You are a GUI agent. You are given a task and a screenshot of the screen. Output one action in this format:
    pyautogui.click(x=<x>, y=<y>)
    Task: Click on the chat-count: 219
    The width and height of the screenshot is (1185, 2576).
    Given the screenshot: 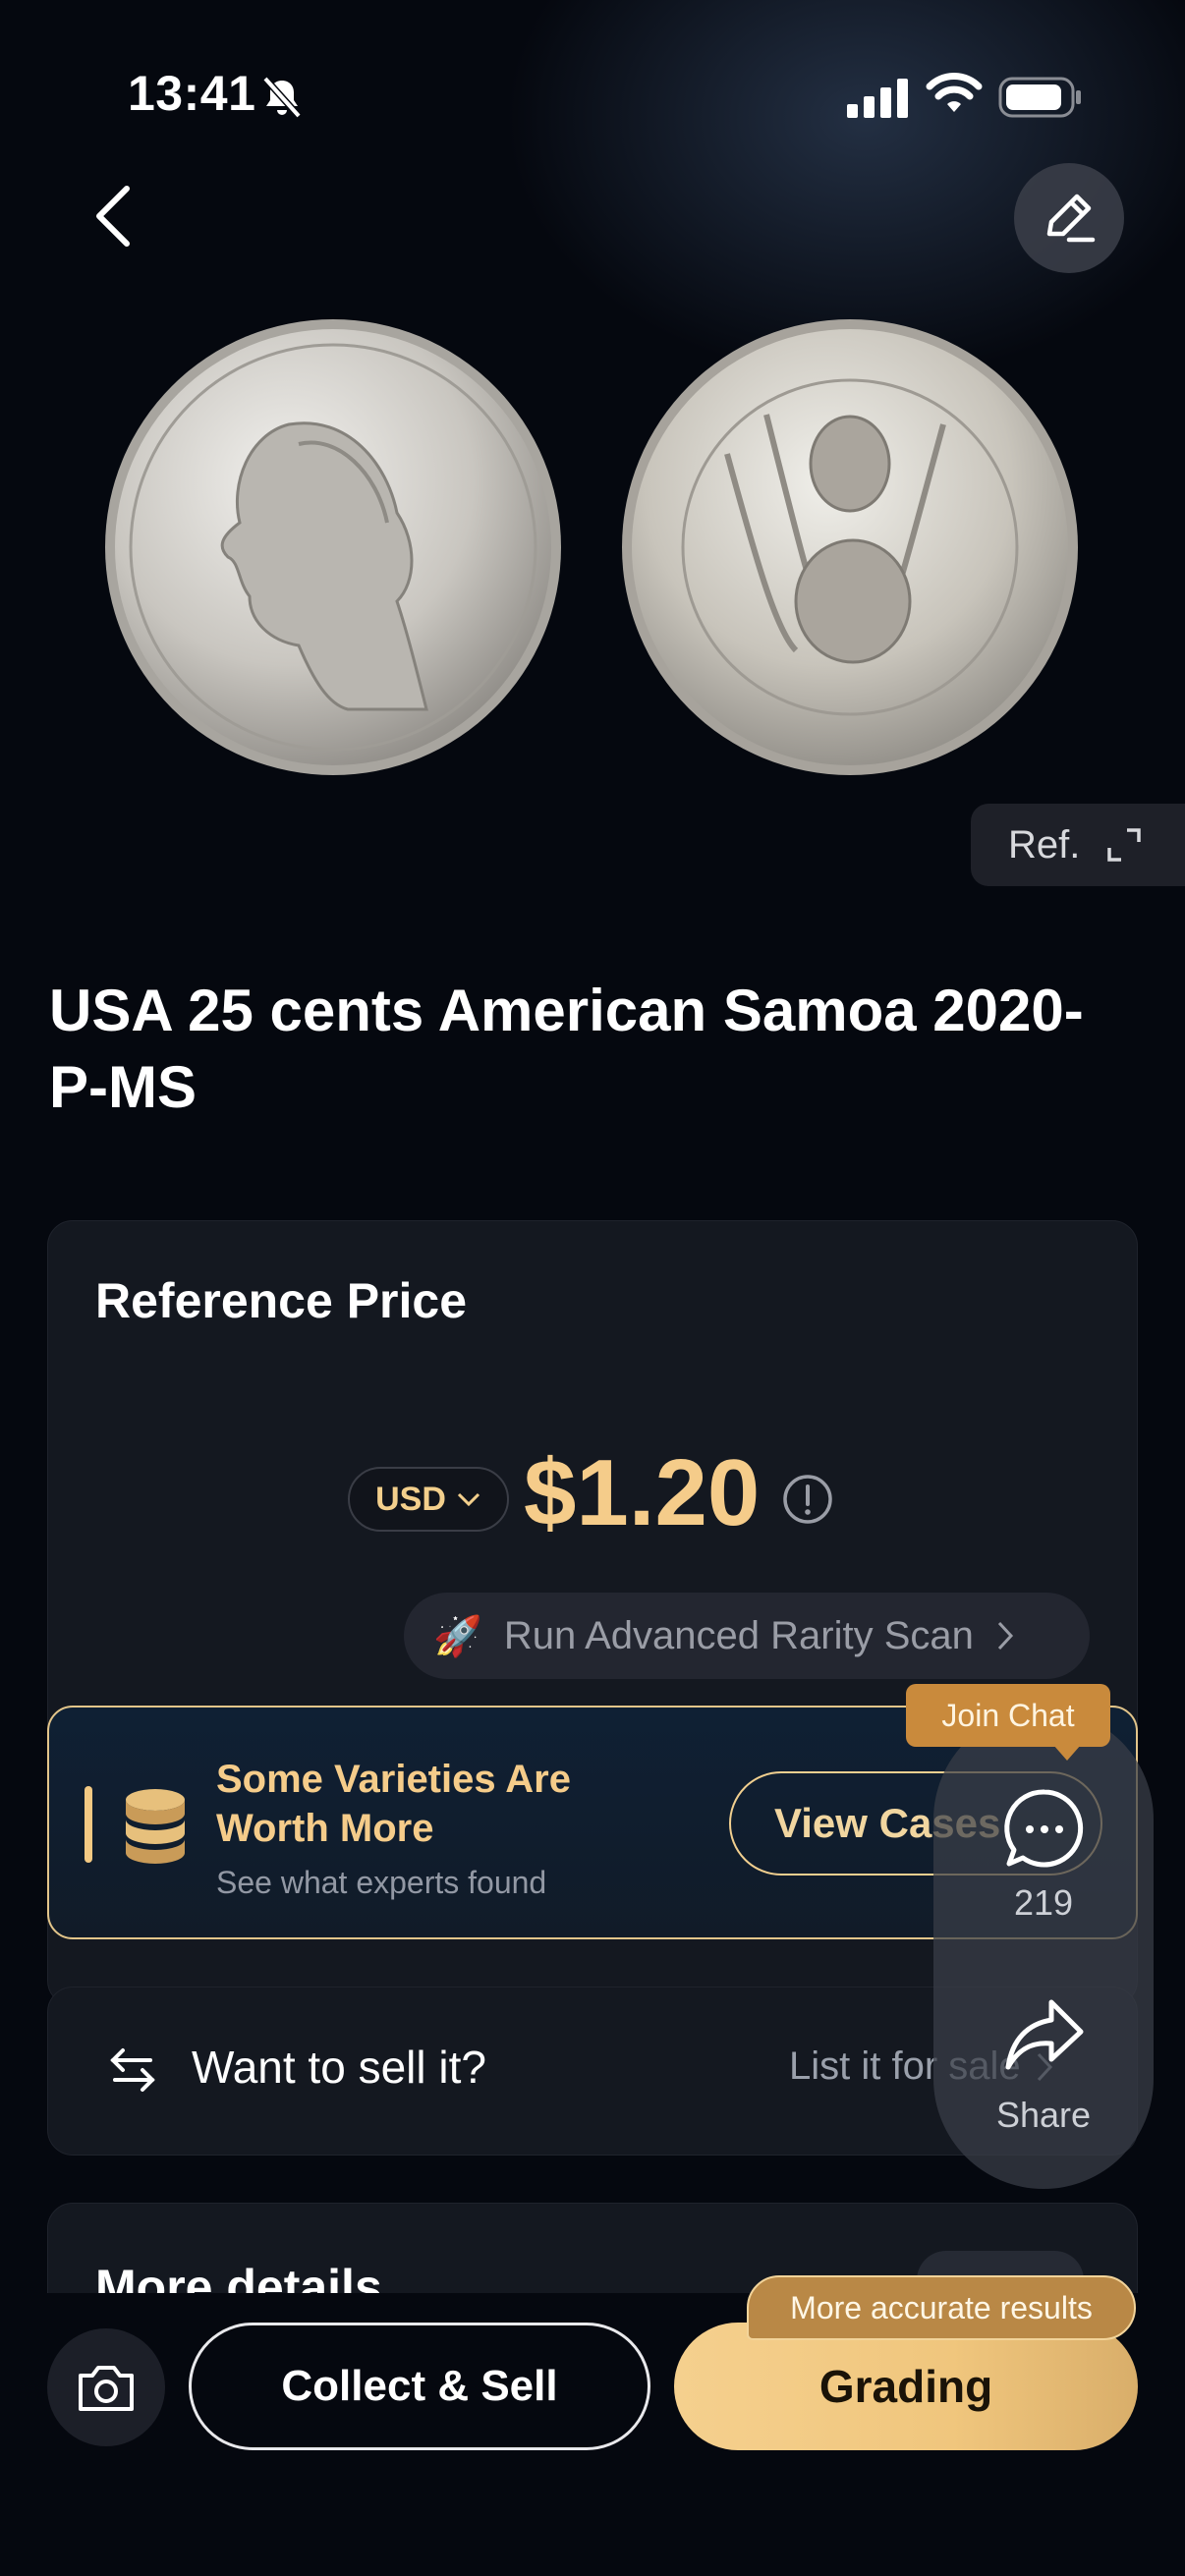 What is the action you would take?
    pyautogui.click(x=1044, y=1902)
    